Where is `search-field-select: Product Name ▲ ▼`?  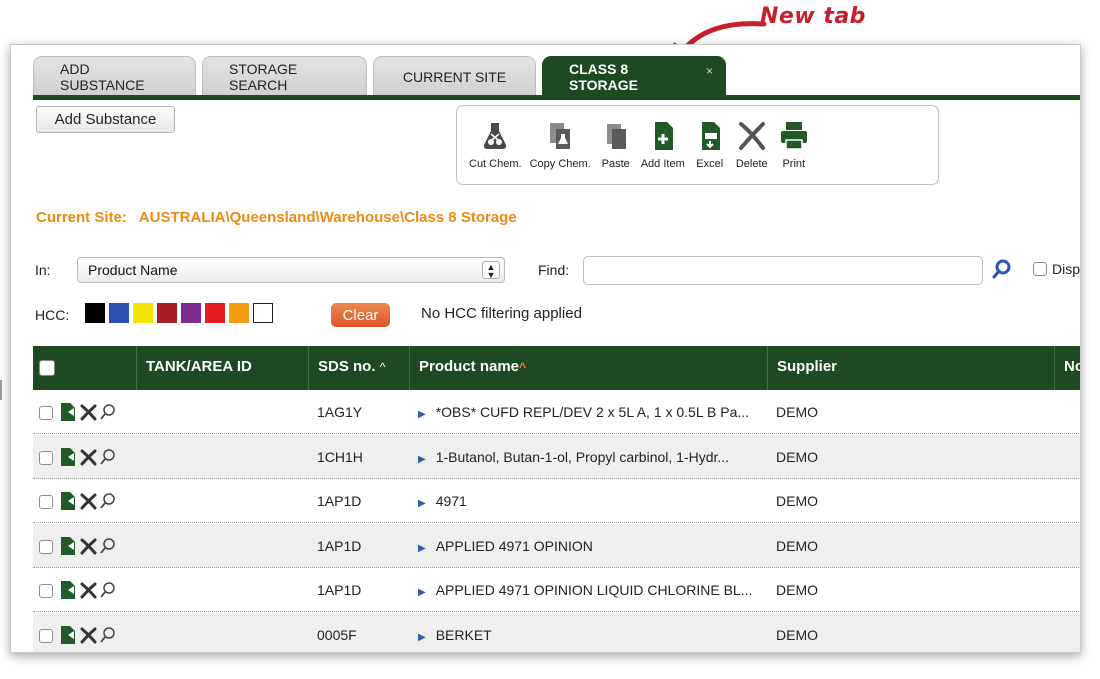
search-field-select: Product Name ▲ ▼ is located at coordinates (291, 270).